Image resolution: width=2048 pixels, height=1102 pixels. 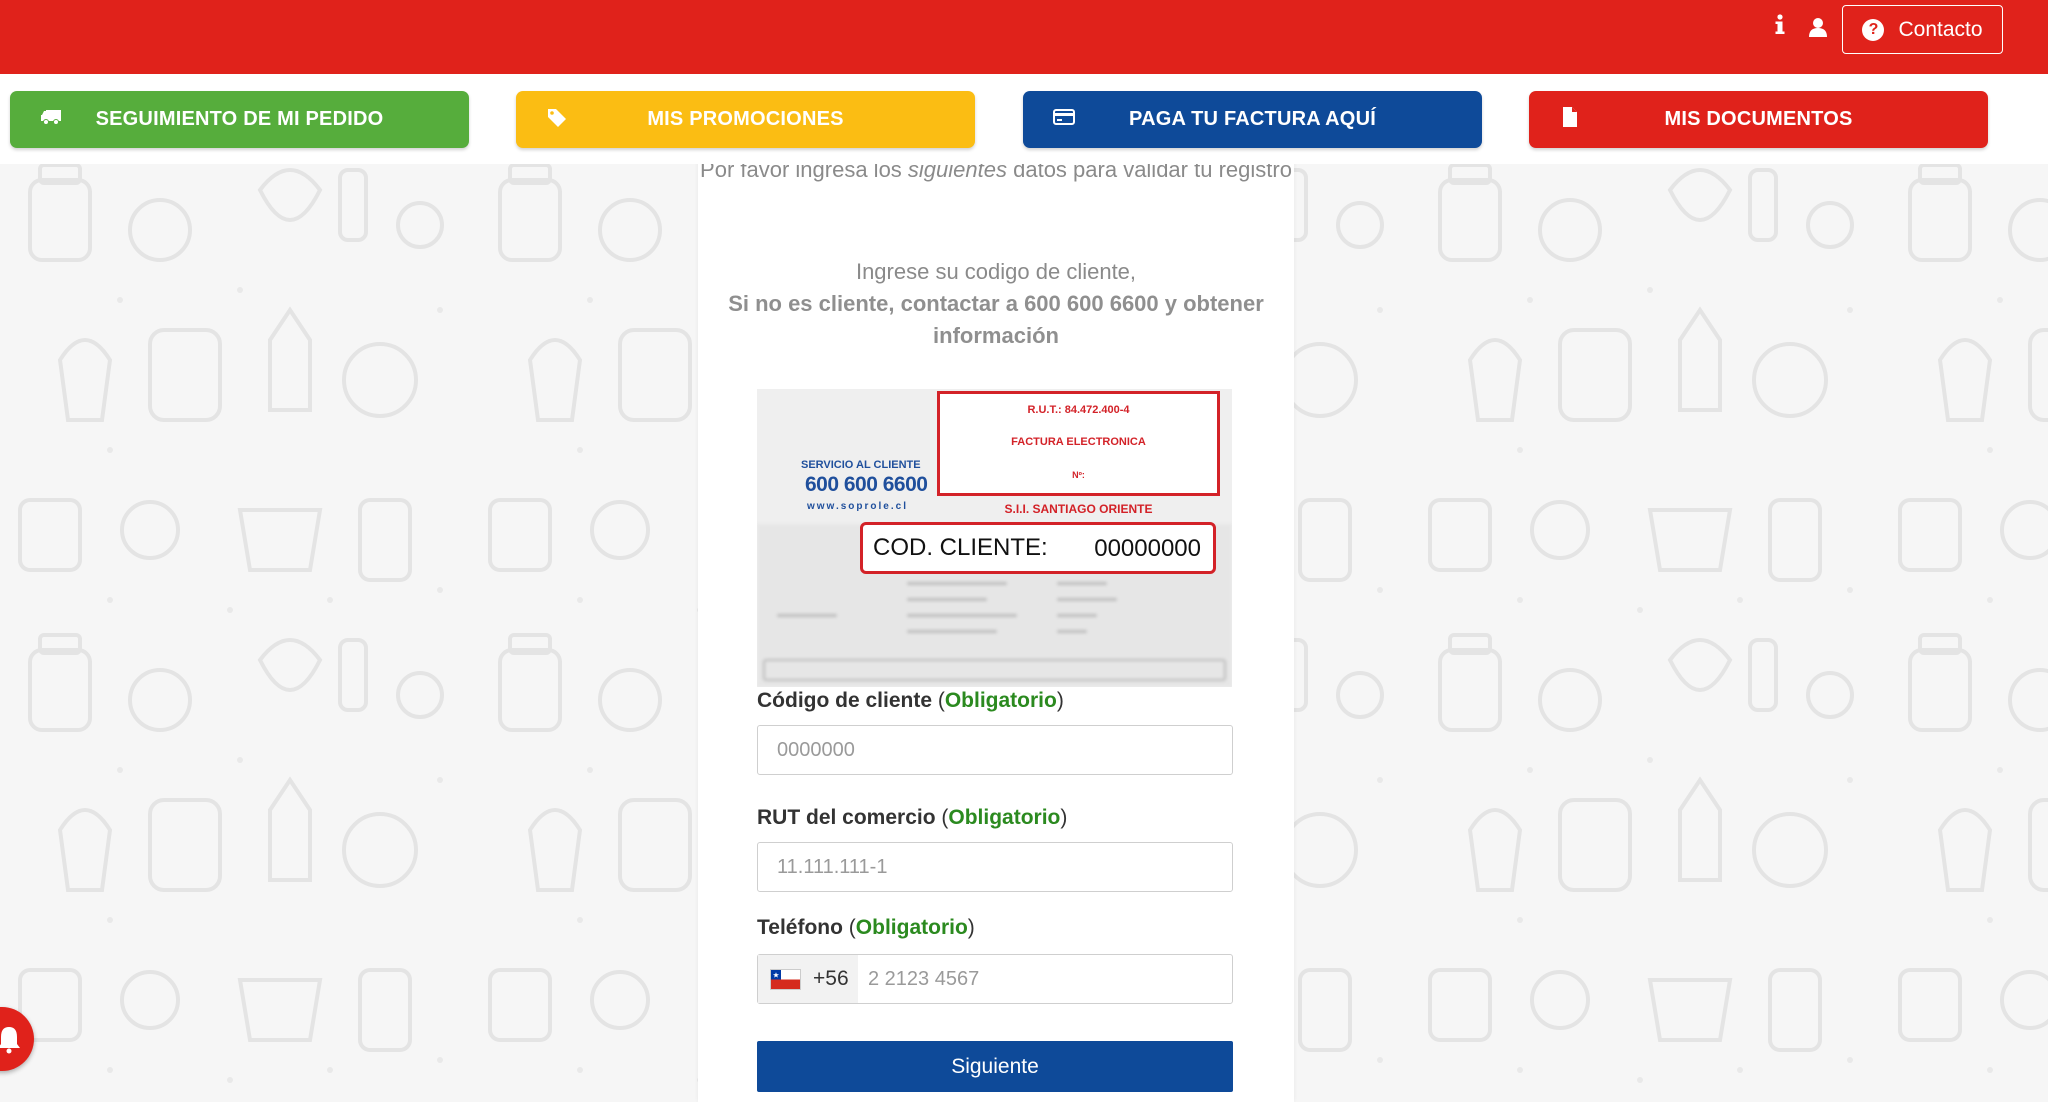 I want to click on client-code-input: 0000000, so click(x=995, y=750).